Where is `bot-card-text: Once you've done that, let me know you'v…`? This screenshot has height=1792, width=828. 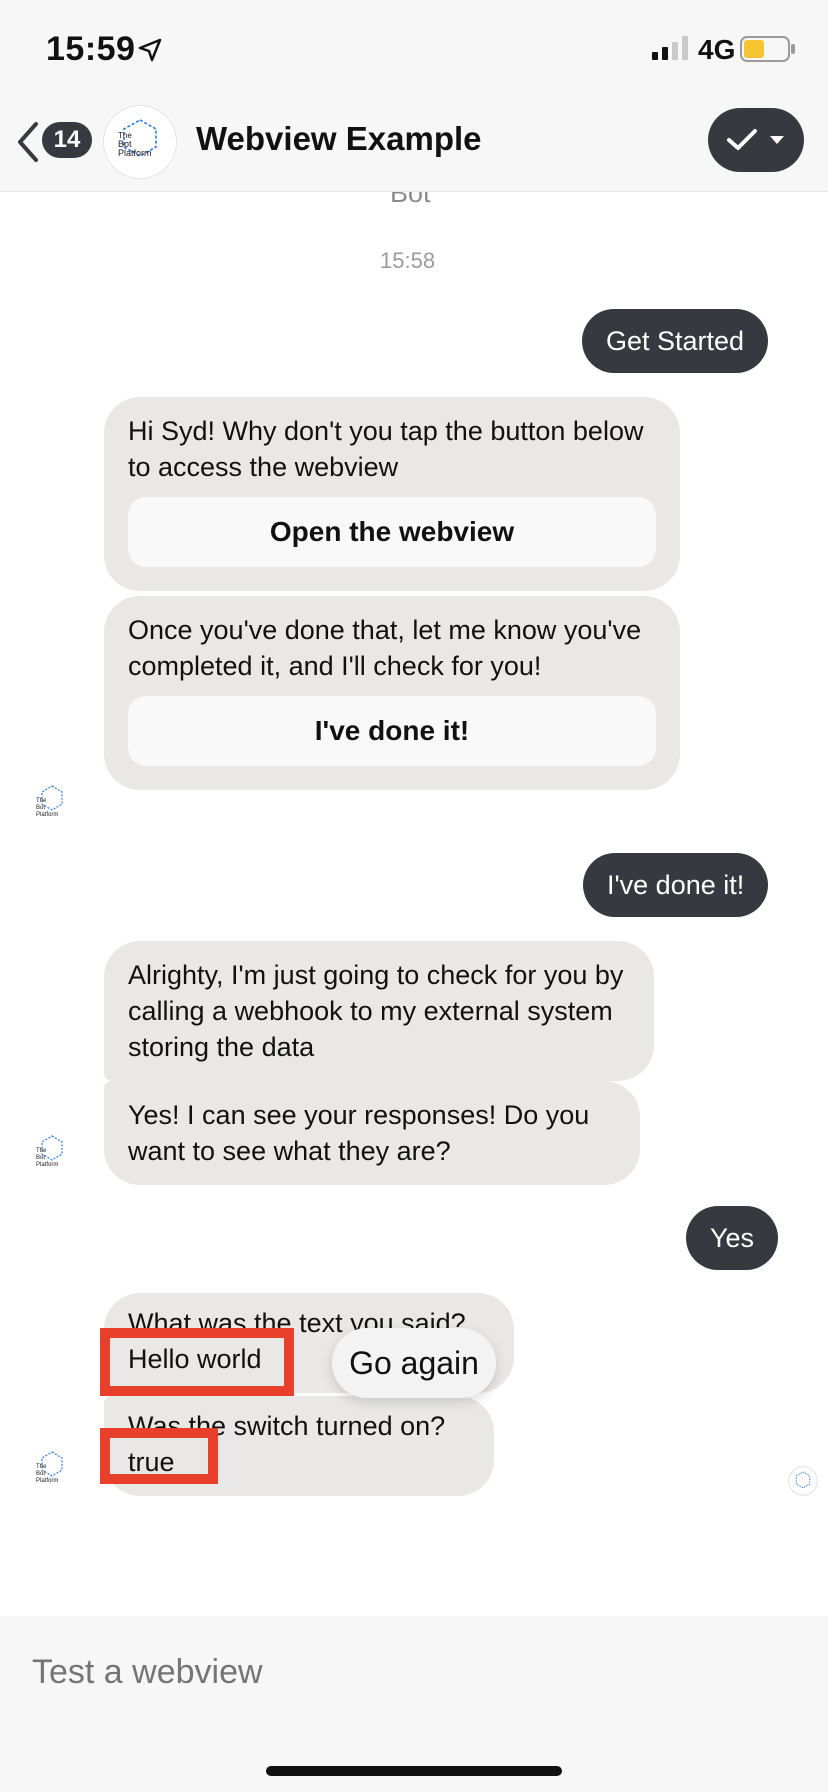 bot-card-text: Once you've done that, let me know you'v… is located at coordinates (385, 648).